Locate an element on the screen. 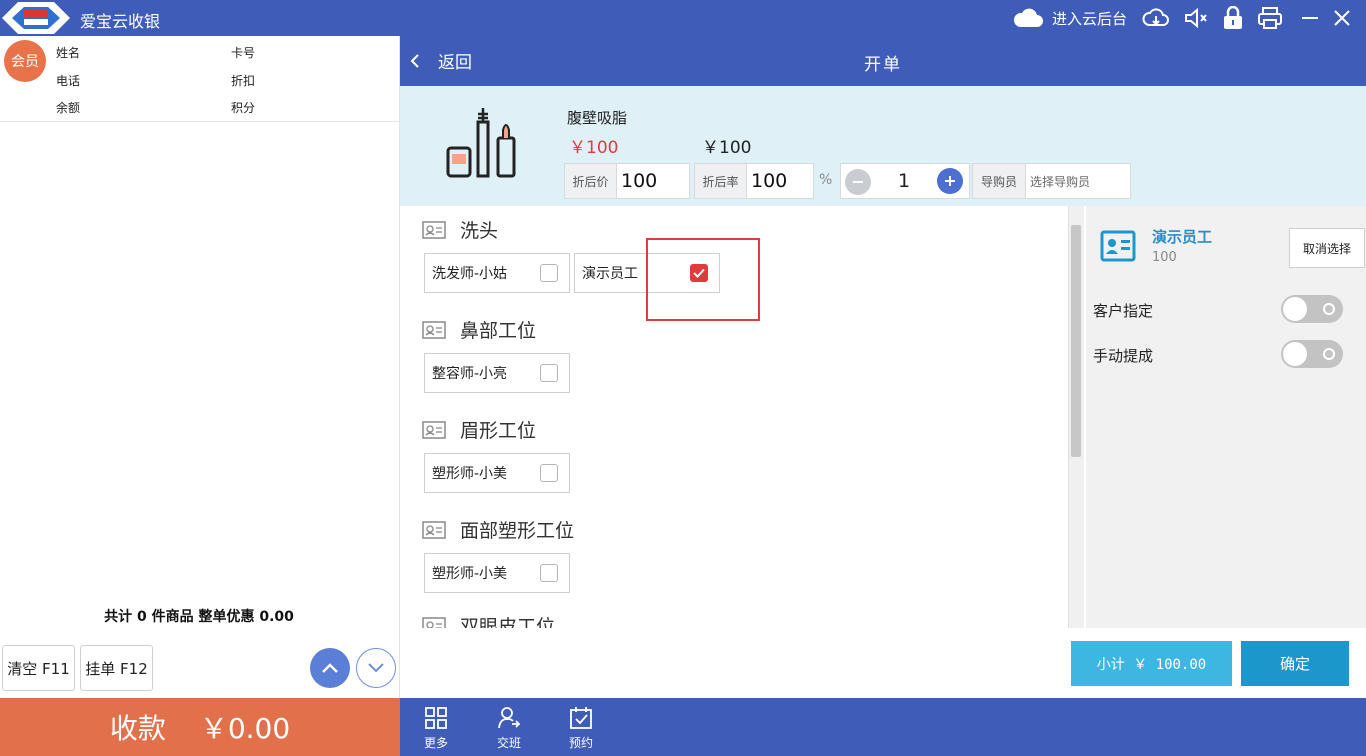 This screenshot has width=1366, height=756. calendar-check-icon is located at coordinates (581, 718).